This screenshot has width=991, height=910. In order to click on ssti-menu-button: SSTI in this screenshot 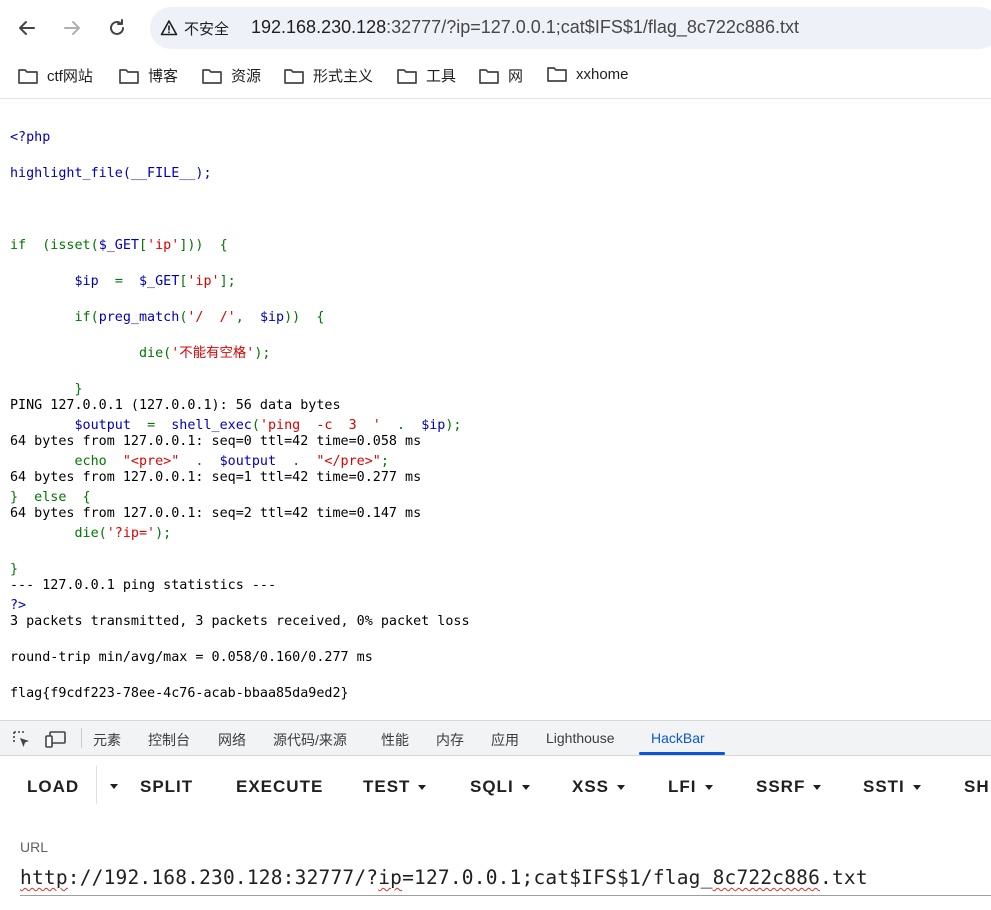, I will do `click(892, 787)`.